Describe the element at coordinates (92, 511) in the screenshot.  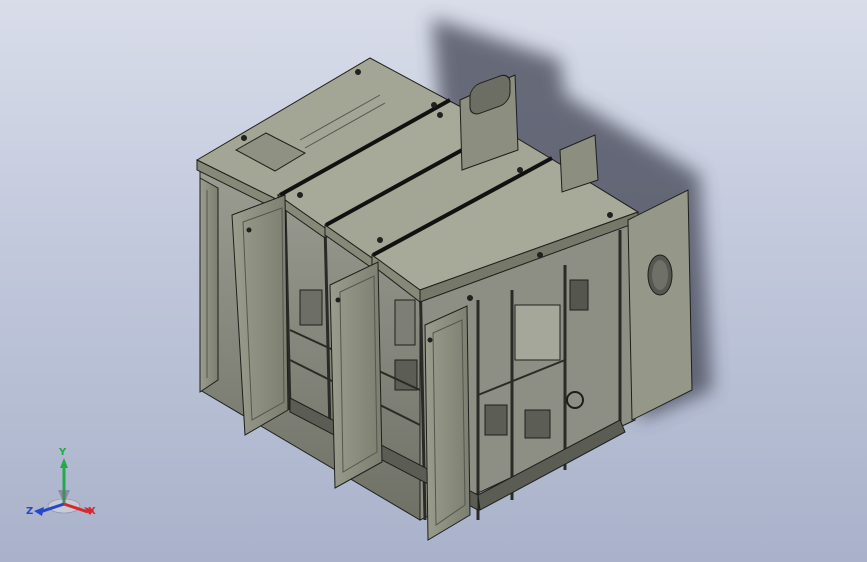
I see `x-axis-label: X` at that location.